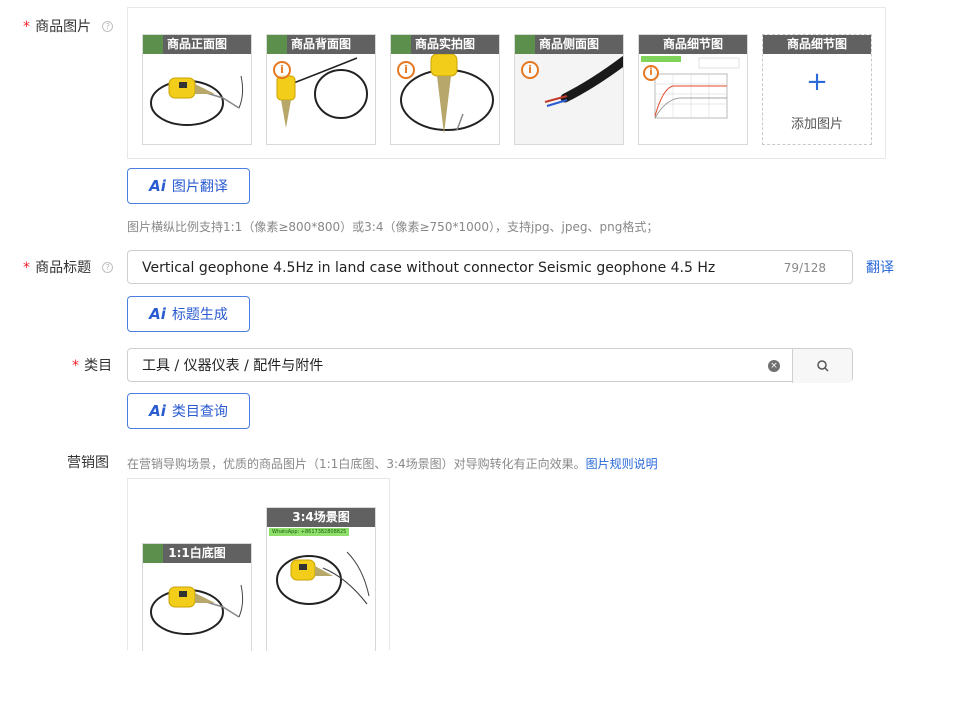 The height and width of the screenshot is (702, 975). I want to click on add-image-card: 商品细节图 + 添加图片, so click(817, 89).